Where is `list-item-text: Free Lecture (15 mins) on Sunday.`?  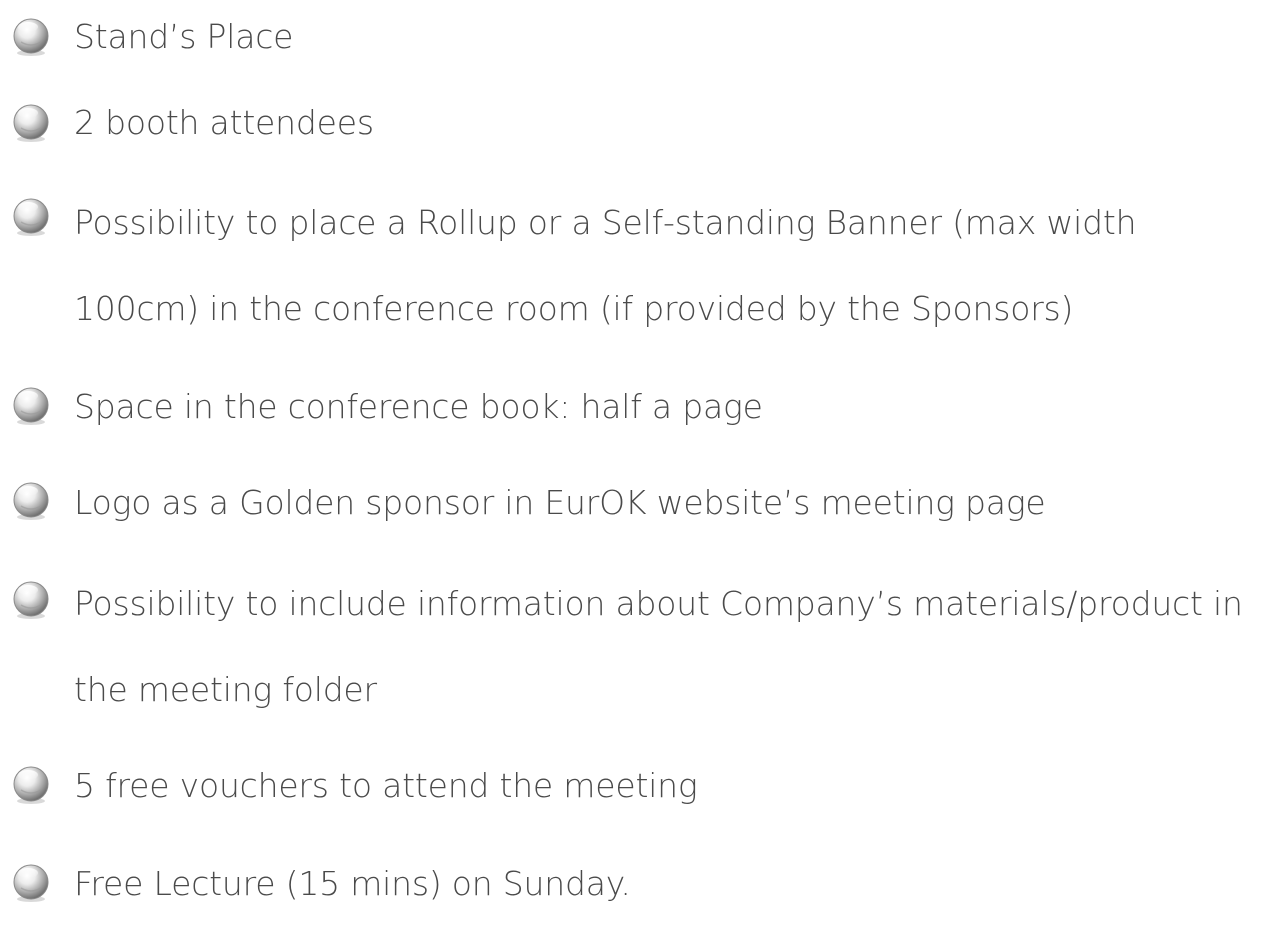
list-item-text: Free Lecture (15 mins) on Sunday. is located at coordinates (352, 883).